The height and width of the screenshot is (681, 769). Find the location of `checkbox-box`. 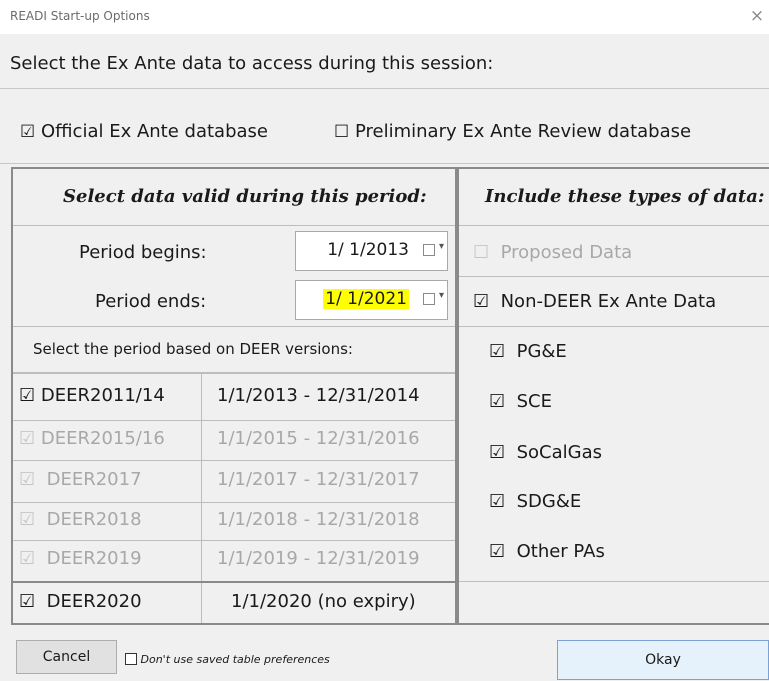

checkbox-box is located at coordinates (131, 659).